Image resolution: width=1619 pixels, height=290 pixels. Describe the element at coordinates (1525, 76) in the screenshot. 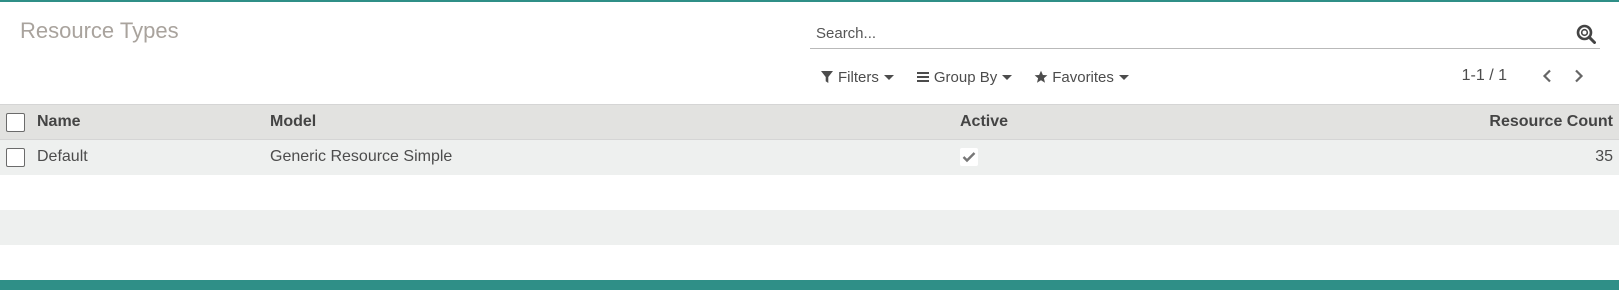

I see `pager: 1-1 / 1` at that location.